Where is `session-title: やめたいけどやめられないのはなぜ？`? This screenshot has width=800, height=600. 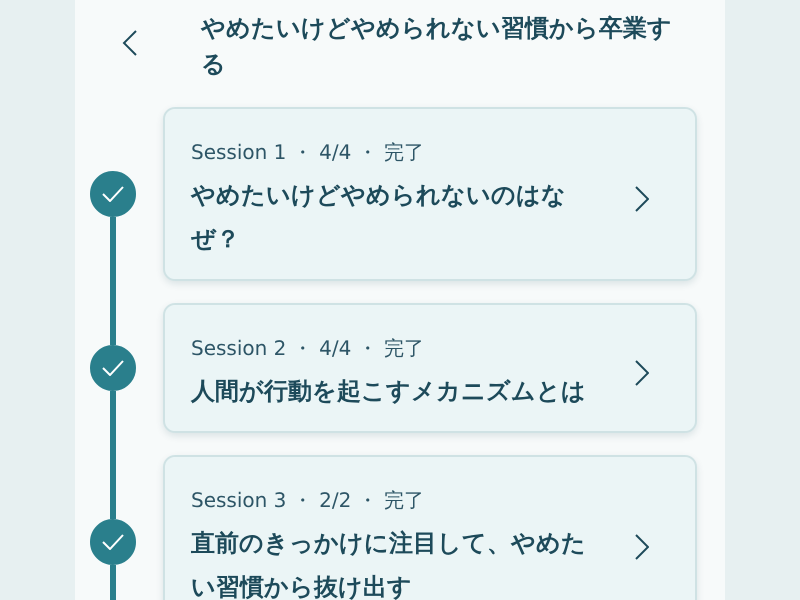
session-title: やめたいけどやめられないのはなぜ？ is located at coordinates (379, 217).